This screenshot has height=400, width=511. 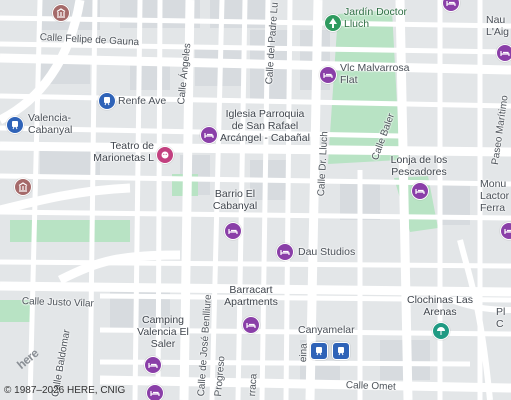 I want to click on place-label-canyamelar: Canyamelar, so click(x=326, y=330).